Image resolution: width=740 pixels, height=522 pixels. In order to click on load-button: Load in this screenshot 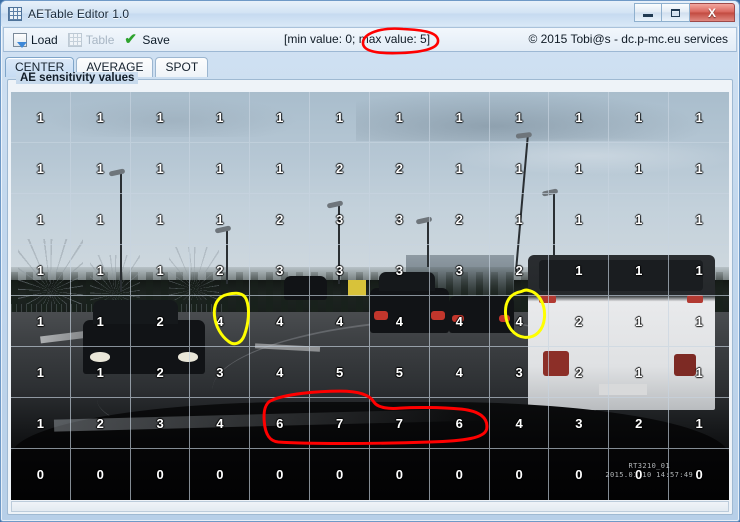, I will do `click(37, 40)`.